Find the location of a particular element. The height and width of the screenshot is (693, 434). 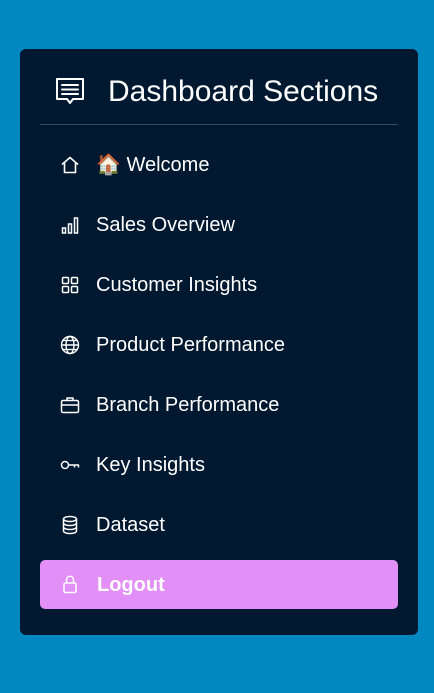

bar-chart-icon is located at coordinates (70, 225).